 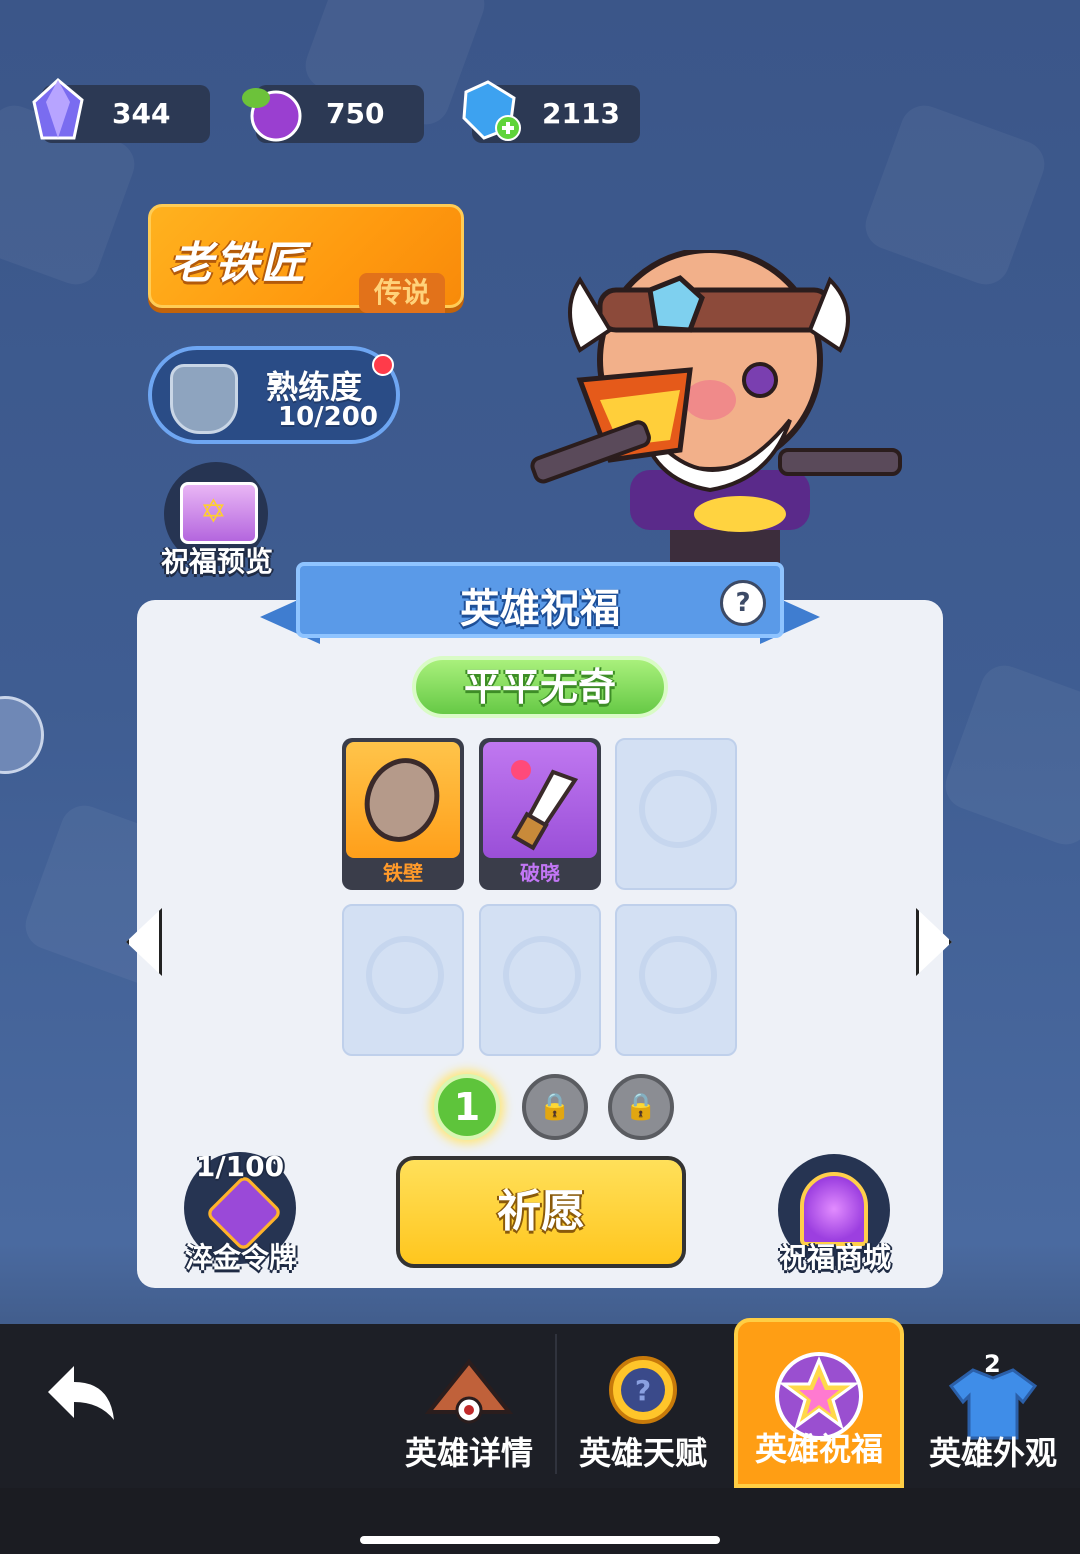 I want to click on hero-name-card: 老铁匠 传说, so click(x=306, y=258).